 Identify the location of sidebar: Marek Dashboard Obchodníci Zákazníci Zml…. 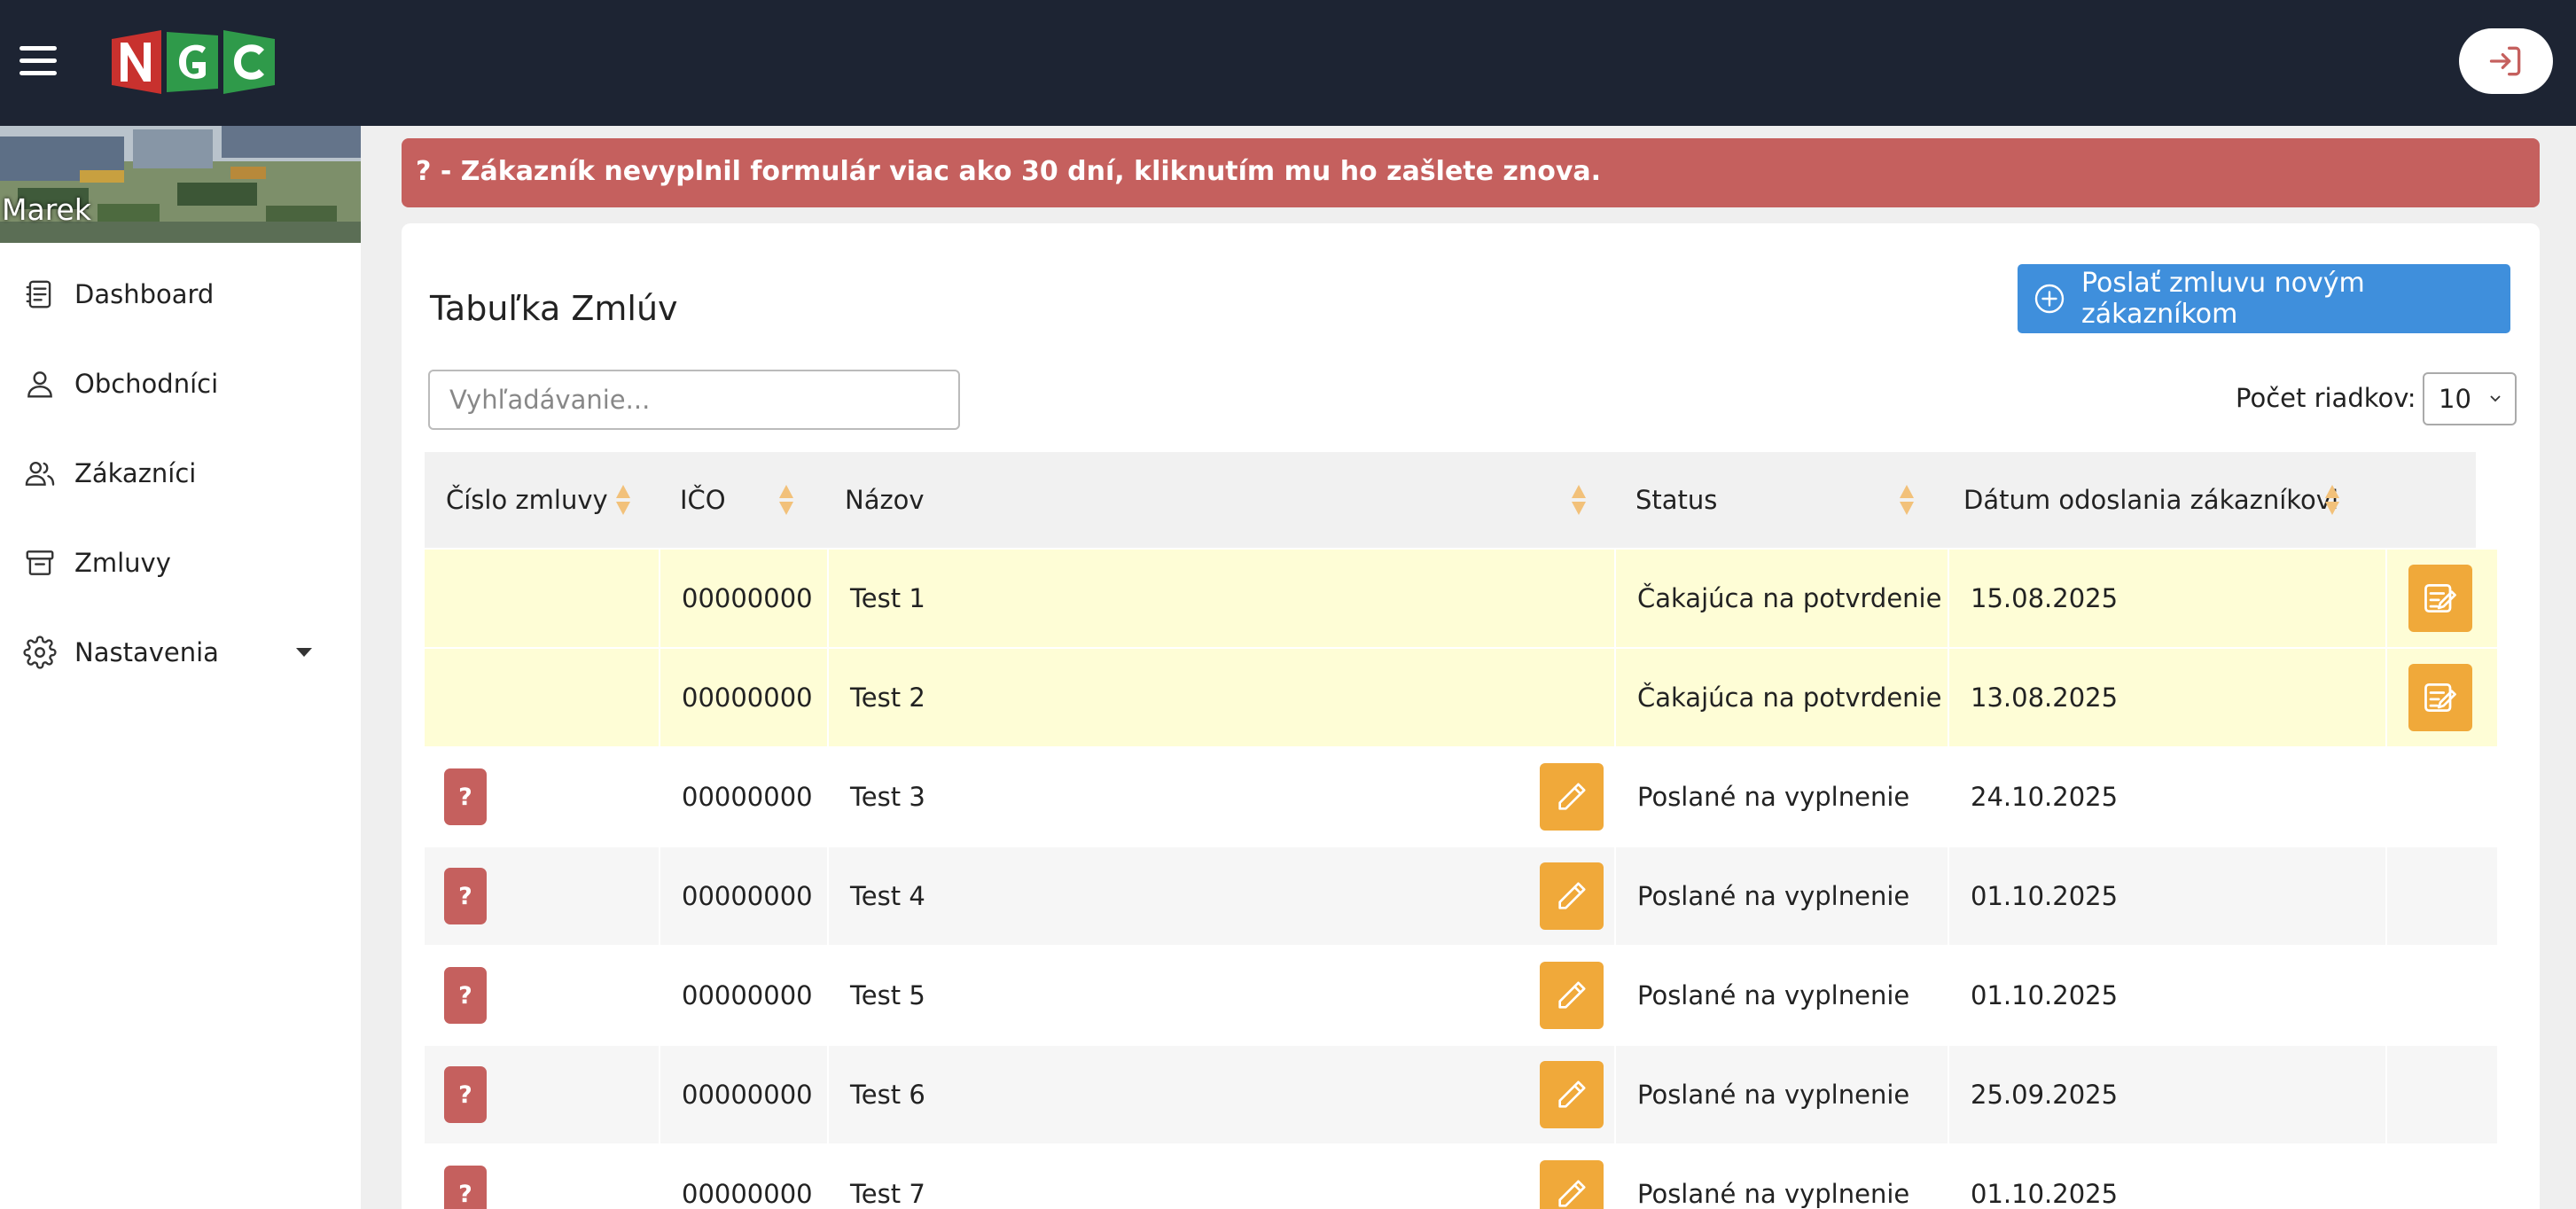
(180, 667).